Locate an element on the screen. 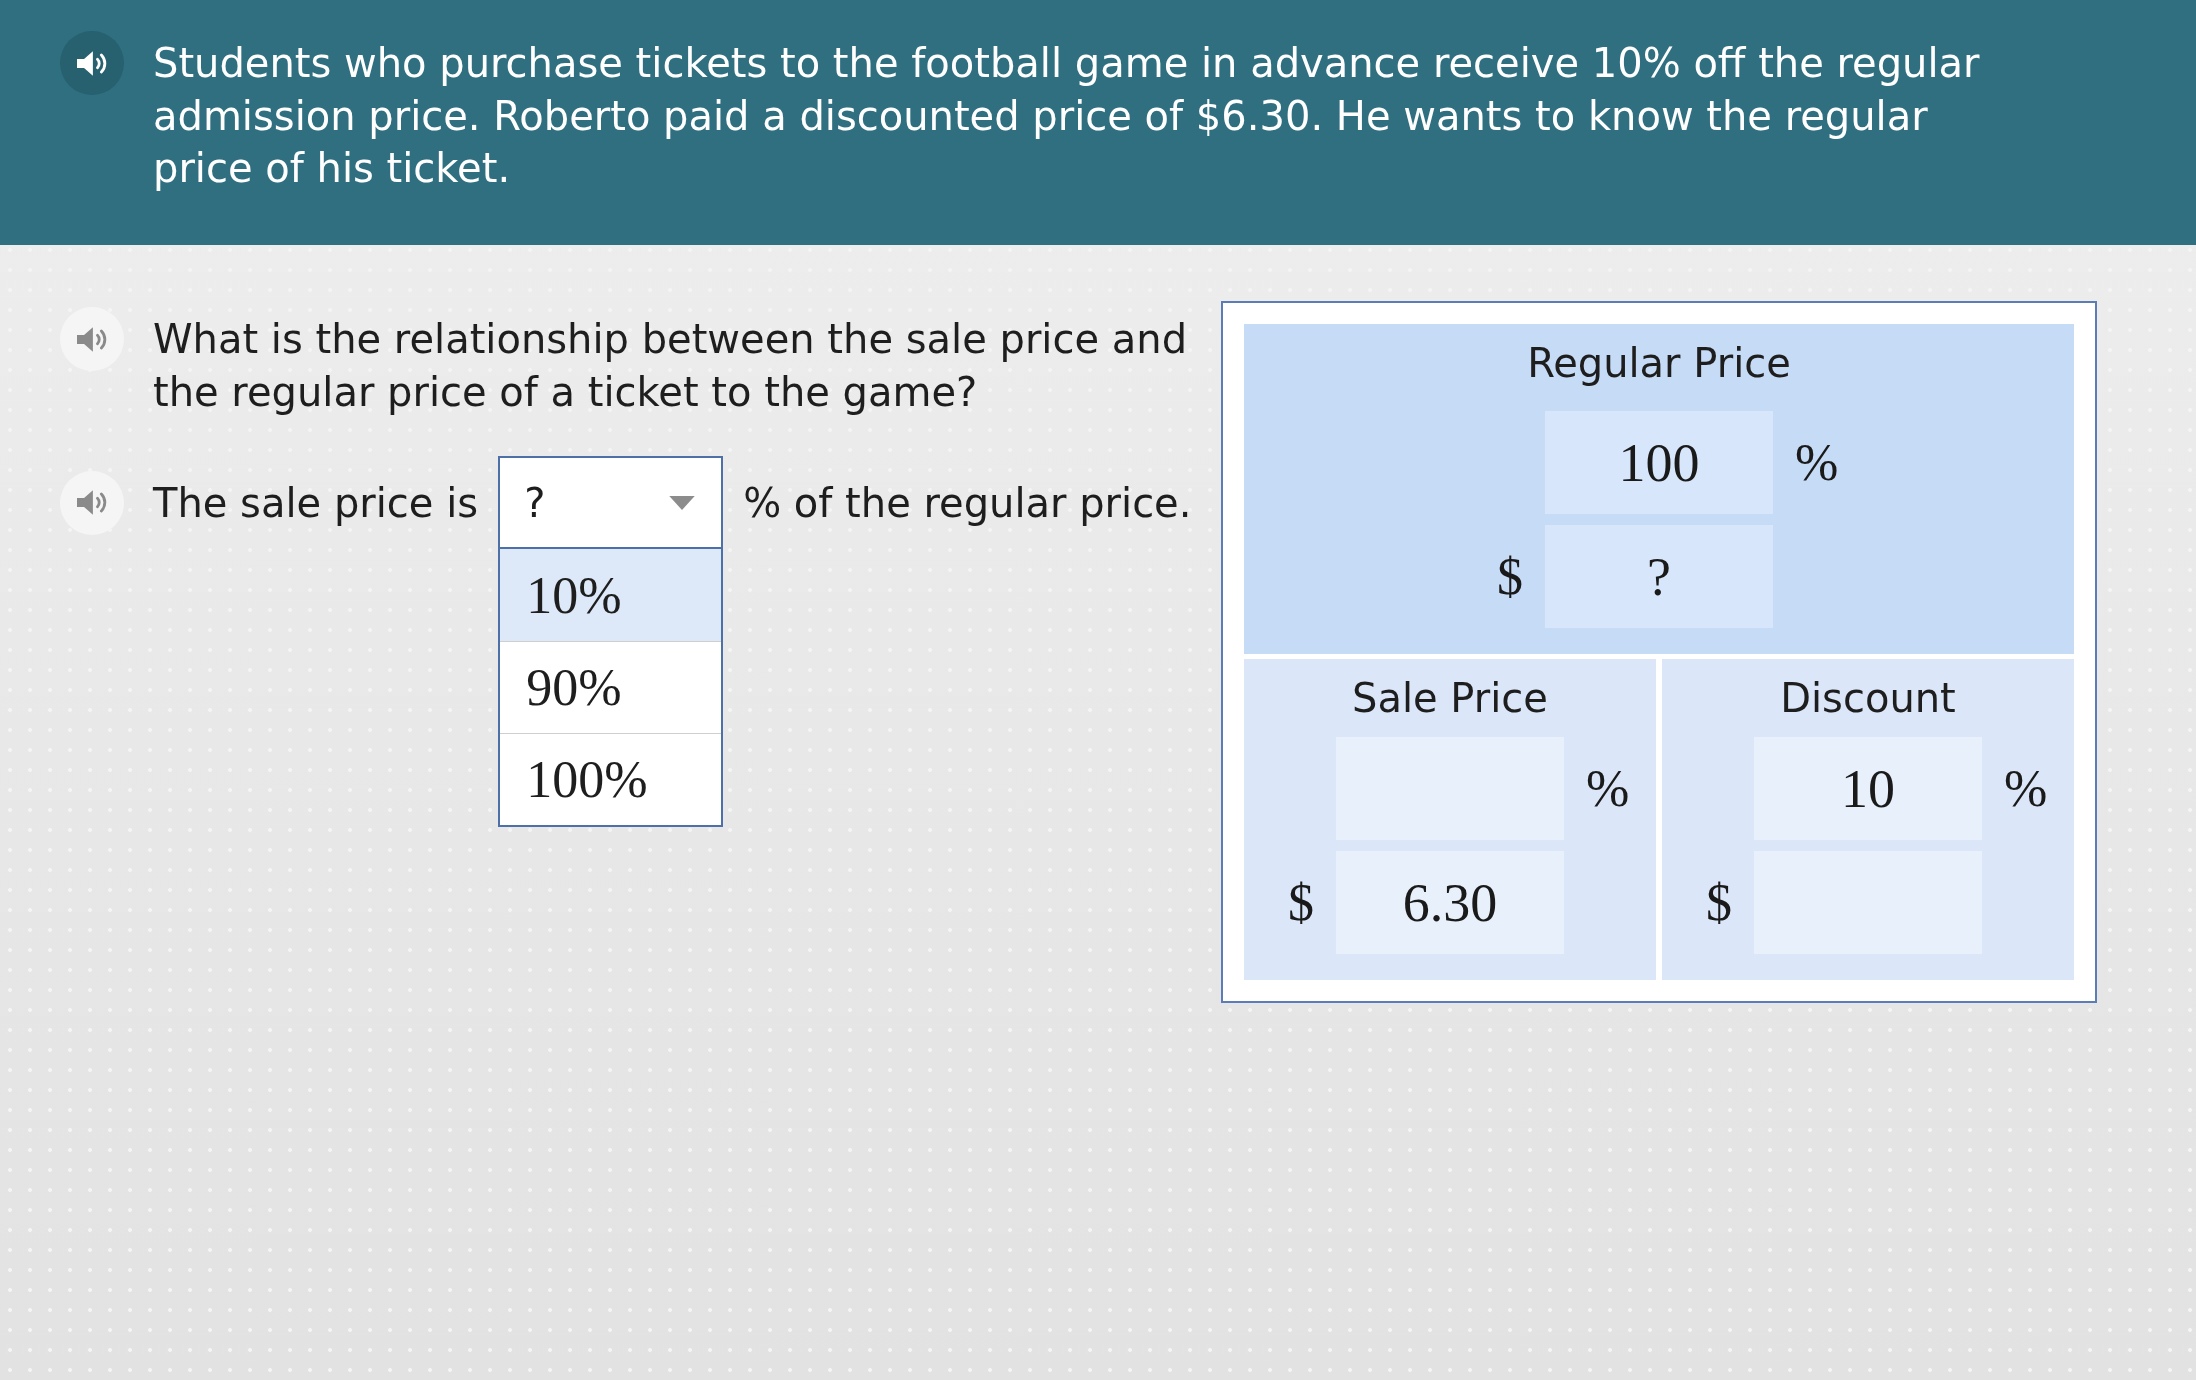 This screenshot has width=2196, height=1380. caret-icon is located at coordinates (682, 502).